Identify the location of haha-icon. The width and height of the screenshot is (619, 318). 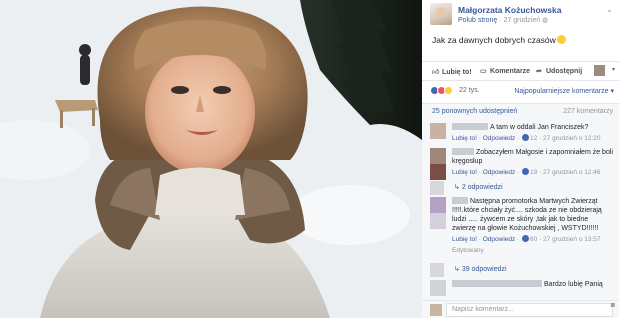
(448, 90).